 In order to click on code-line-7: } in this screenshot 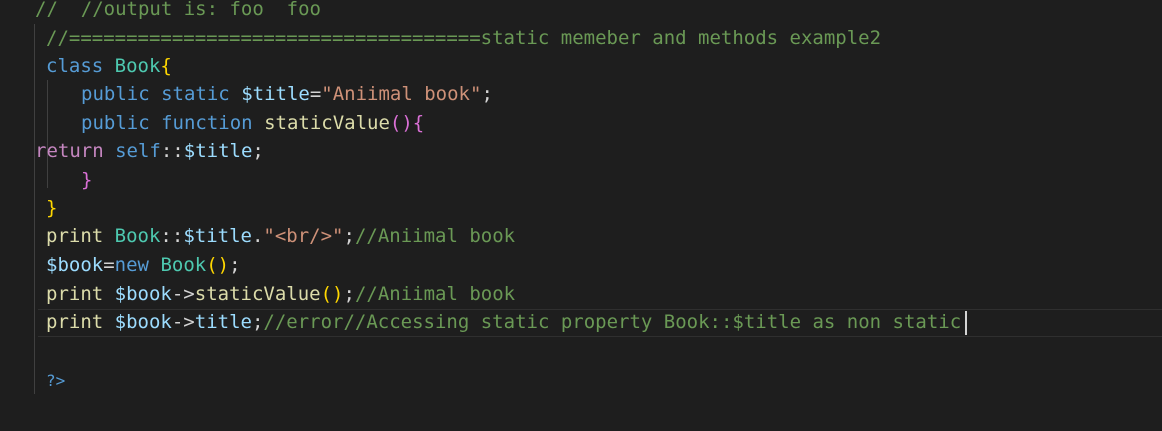, I will do `click(86, 180)`.